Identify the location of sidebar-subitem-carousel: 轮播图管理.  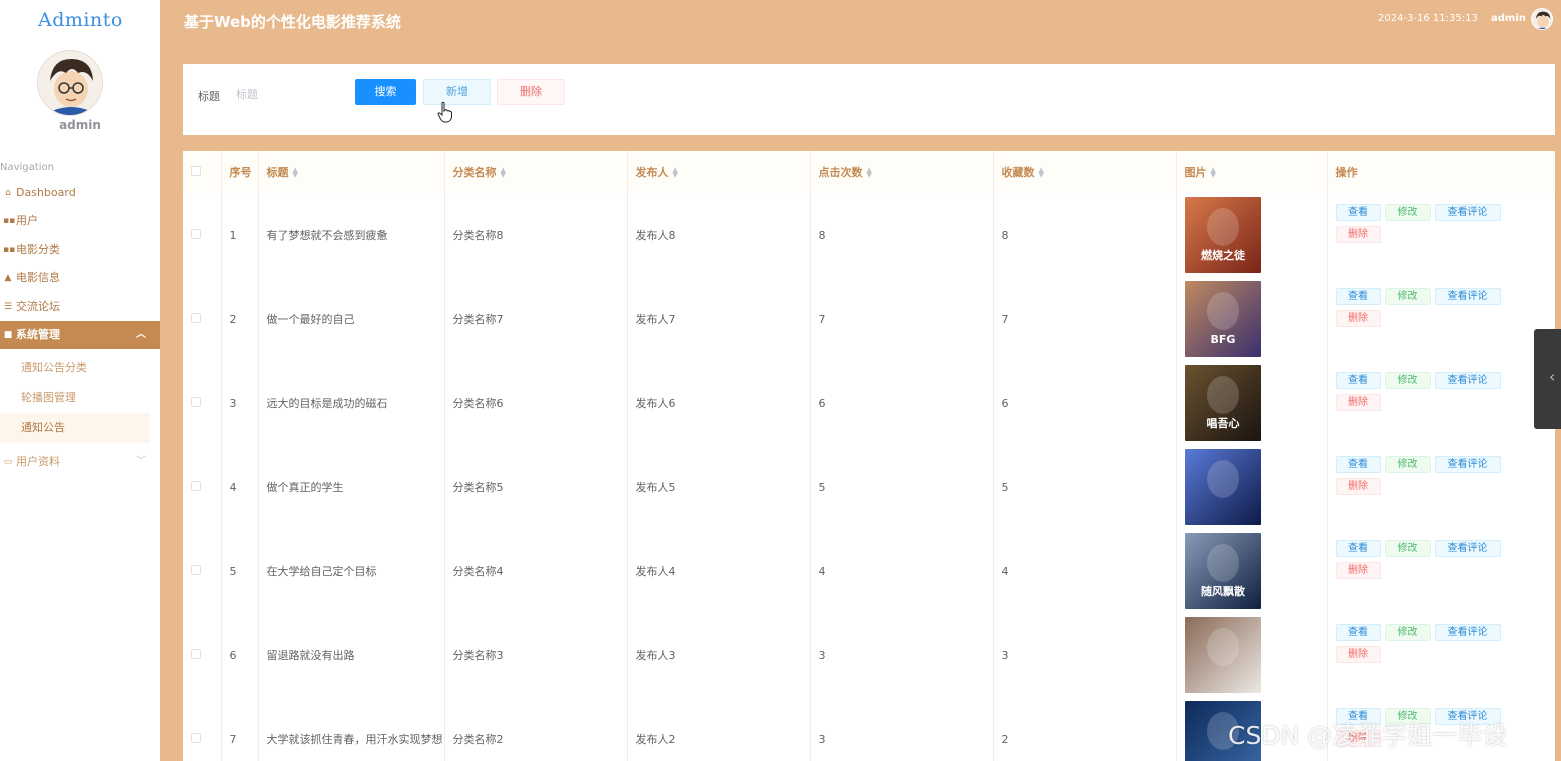
(75, 398).